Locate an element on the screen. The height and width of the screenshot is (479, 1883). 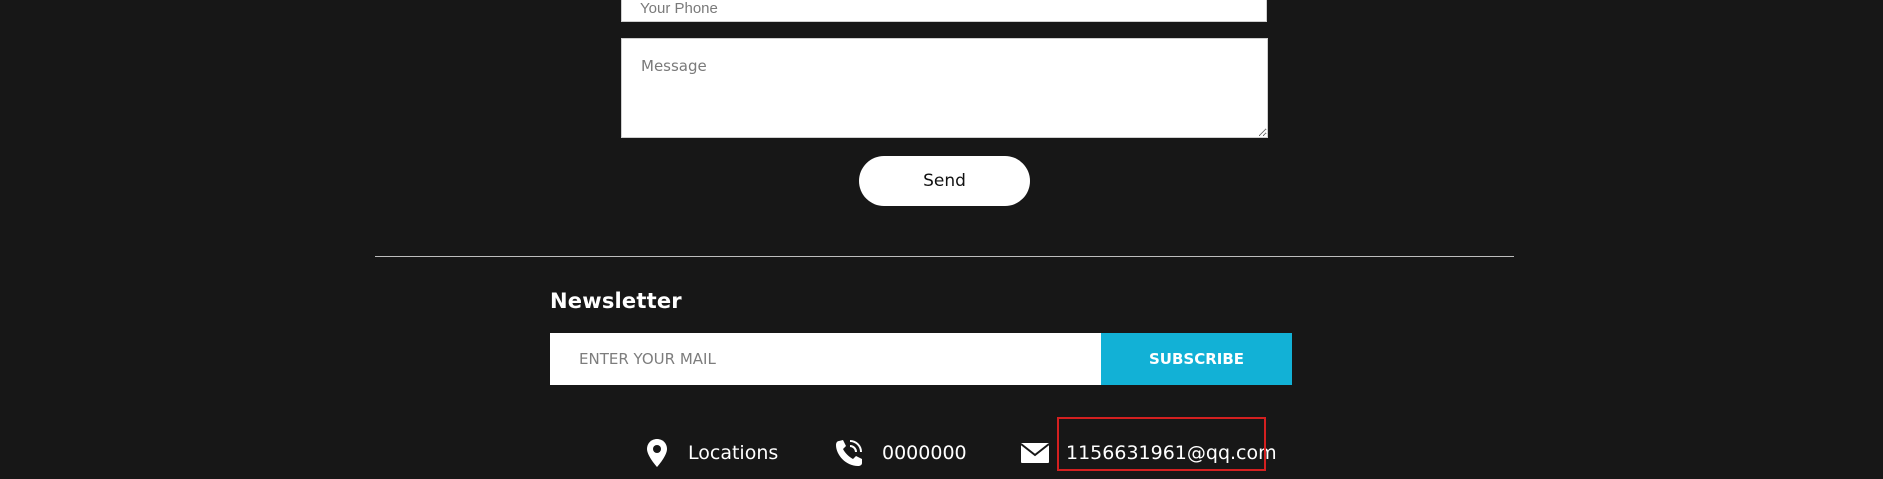
section-divider is located at coordinates (944, 256).